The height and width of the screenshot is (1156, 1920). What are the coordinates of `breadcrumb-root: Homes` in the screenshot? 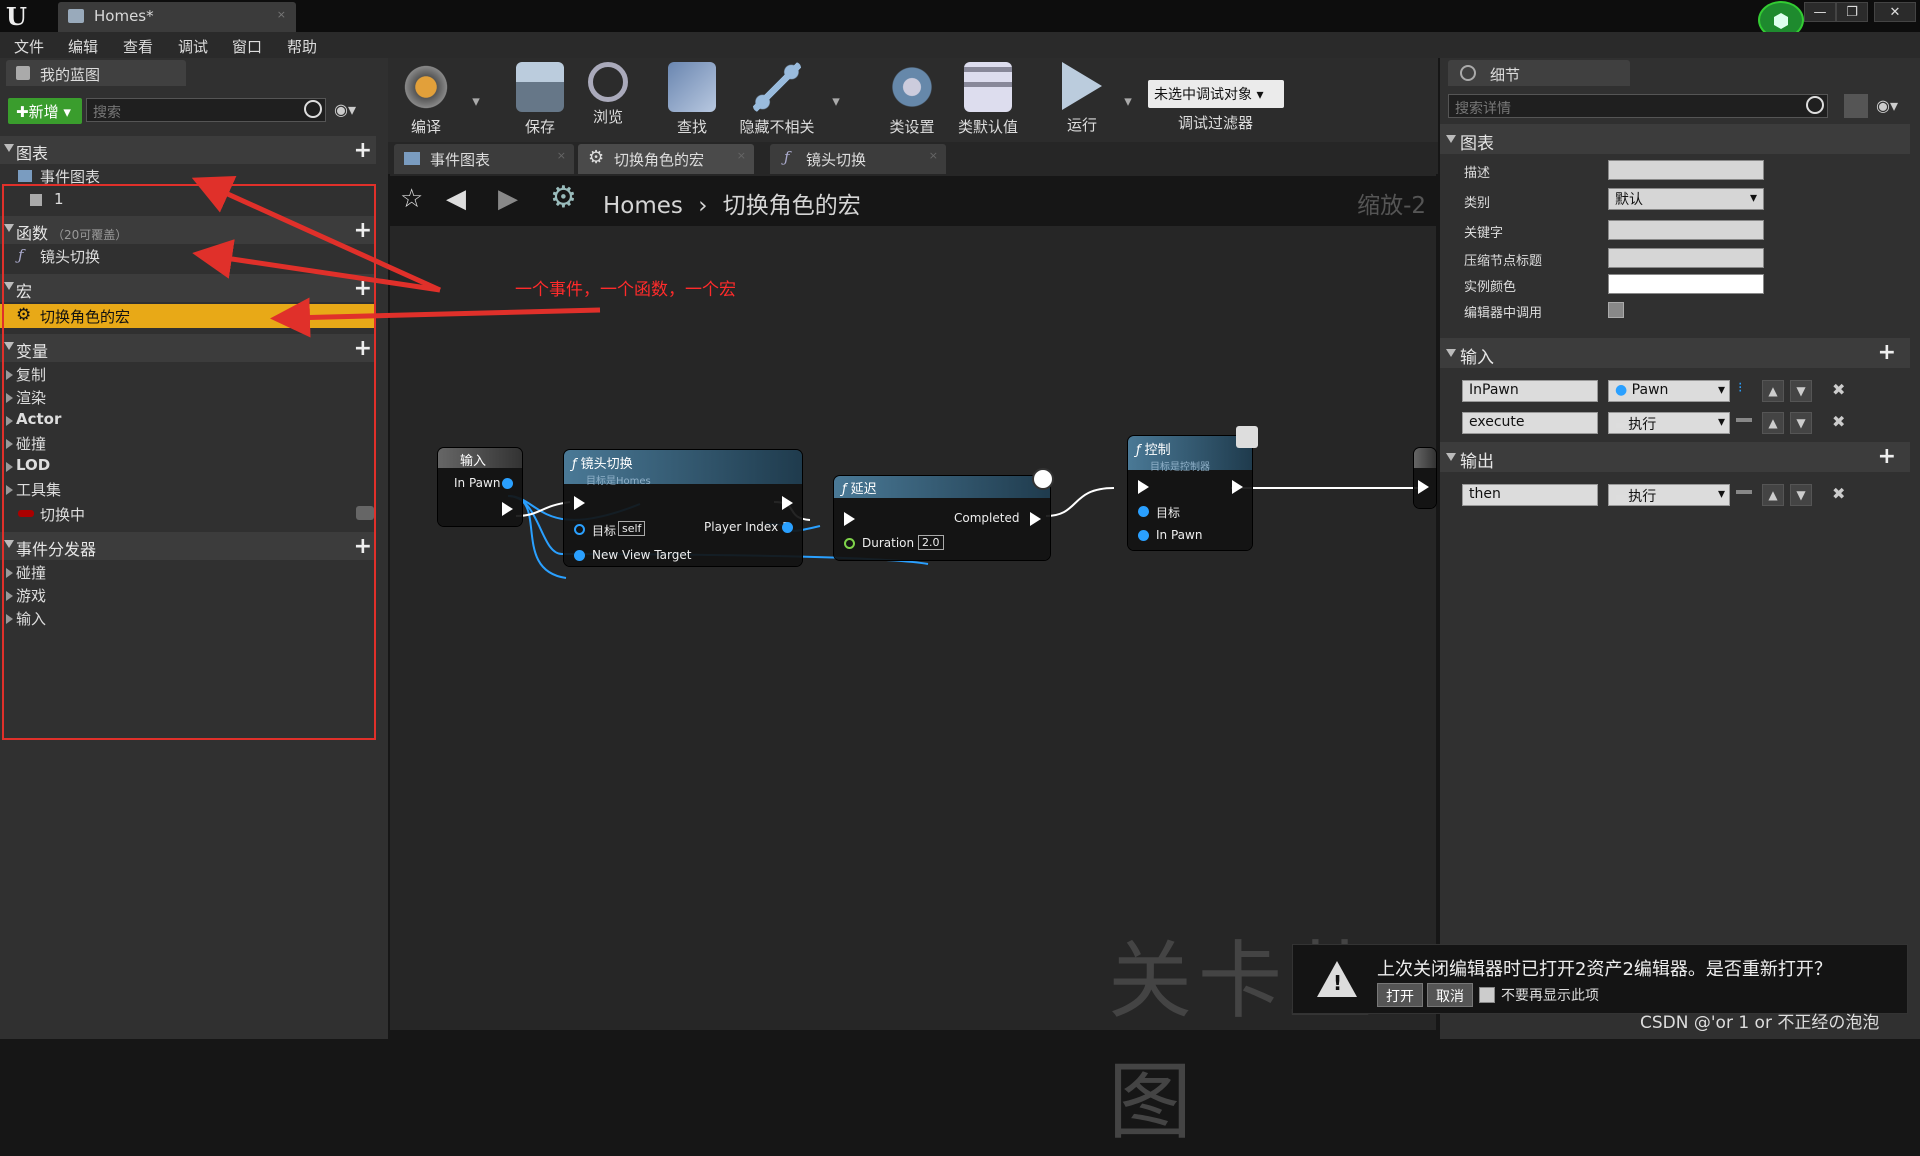 It's located at (643, 206).